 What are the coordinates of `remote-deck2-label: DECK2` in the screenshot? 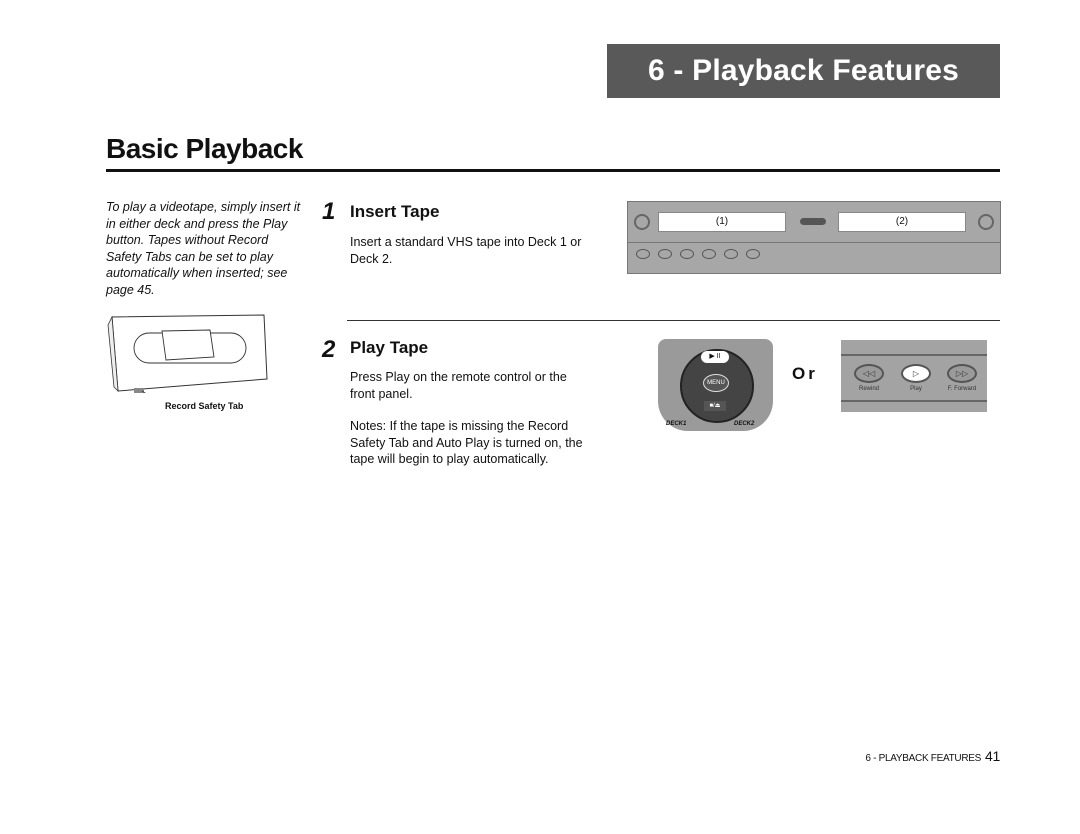 It's located at (744, 424).